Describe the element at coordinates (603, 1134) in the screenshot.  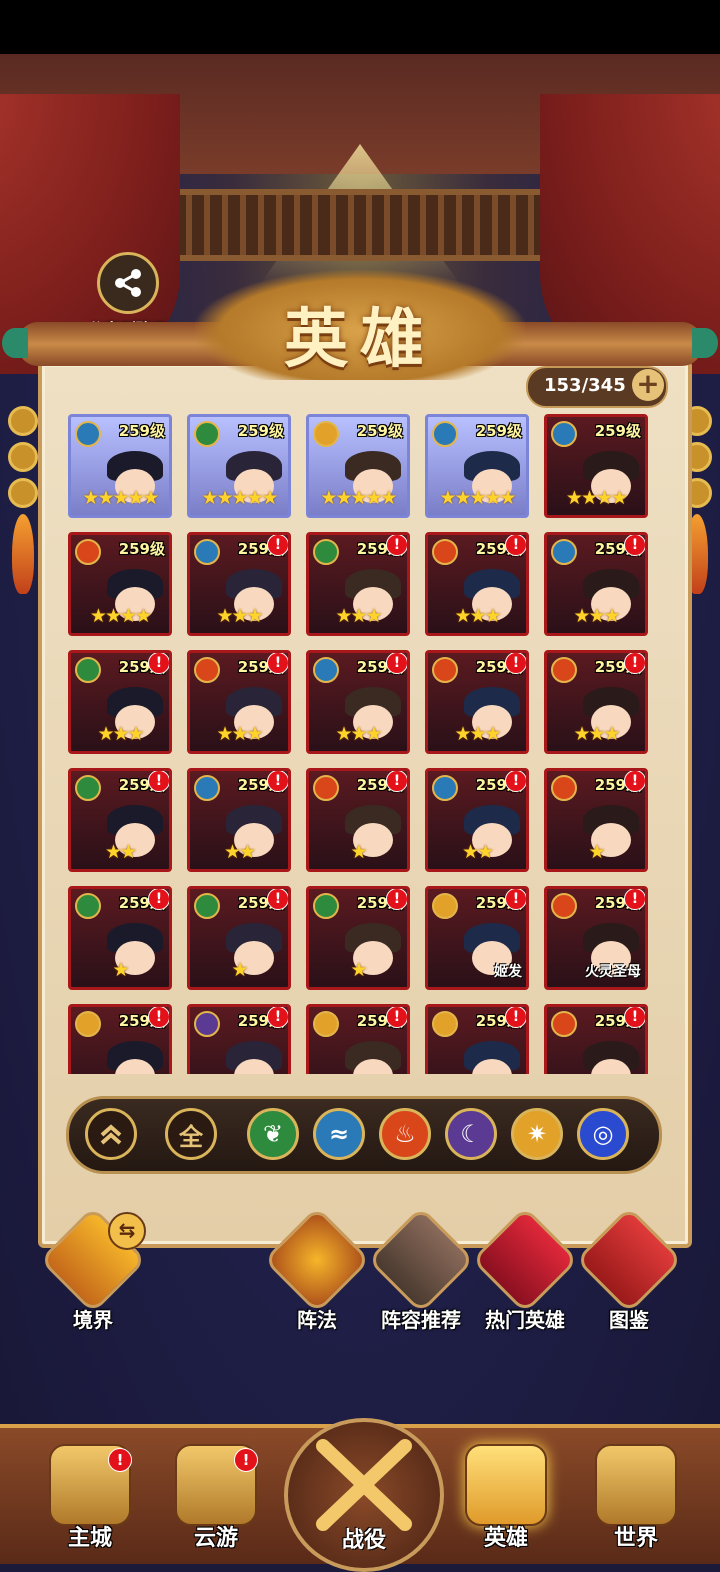
I see `filter-wind-button: ◎` at that location.